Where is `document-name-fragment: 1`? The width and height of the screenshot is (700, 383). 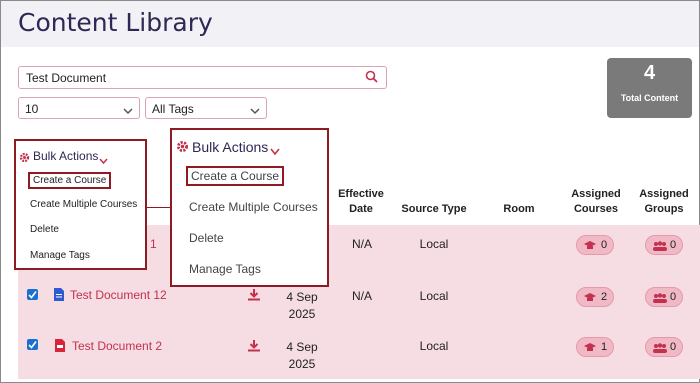 document-name-fragment: 1 is located at coordinates (153, 244).